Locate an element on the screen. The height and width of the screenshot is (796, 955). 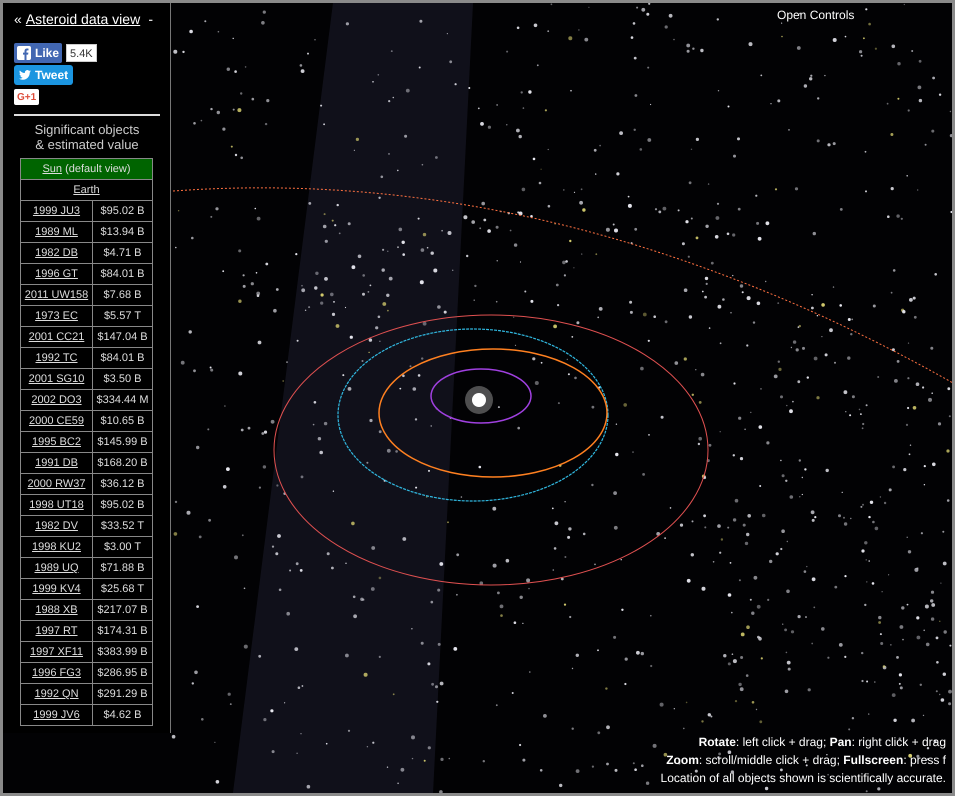
section-heading: & estimated value is located at coordinates (87, 144).